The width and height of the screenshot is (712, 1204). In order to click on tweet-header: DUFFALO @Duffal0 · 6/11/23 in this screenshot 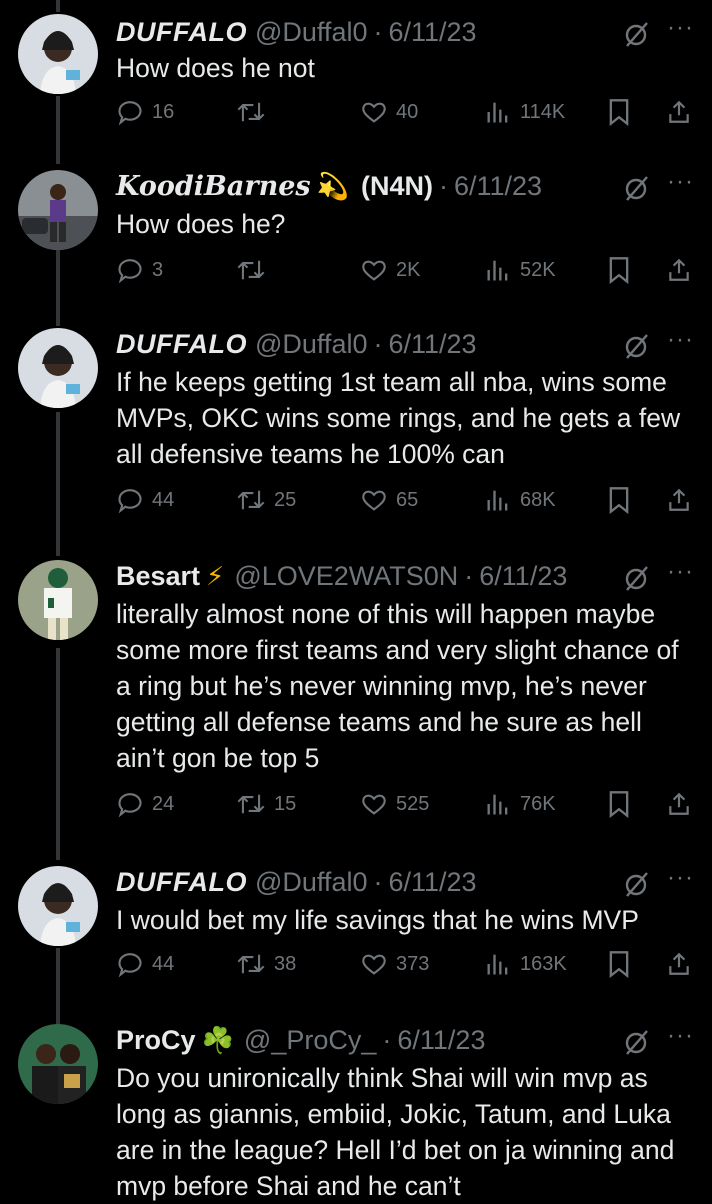, I will do `click(369, 882)`.